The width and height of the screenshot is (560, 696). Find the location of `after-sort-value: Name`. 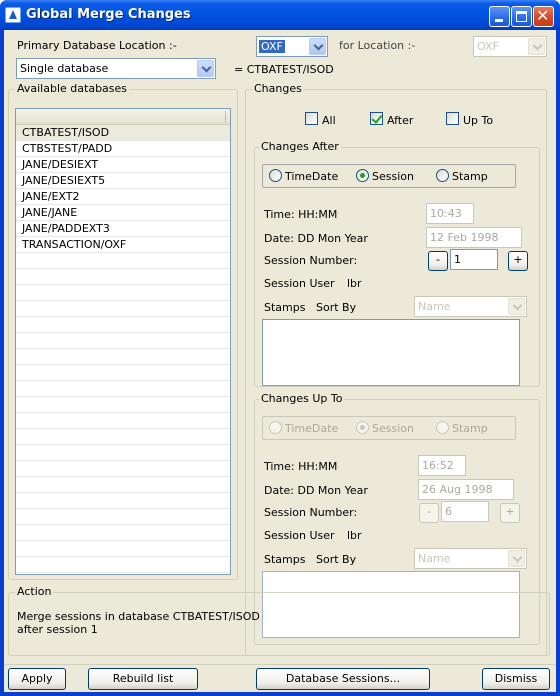

after-sort-value: Name is located at coordinates (434, 306).